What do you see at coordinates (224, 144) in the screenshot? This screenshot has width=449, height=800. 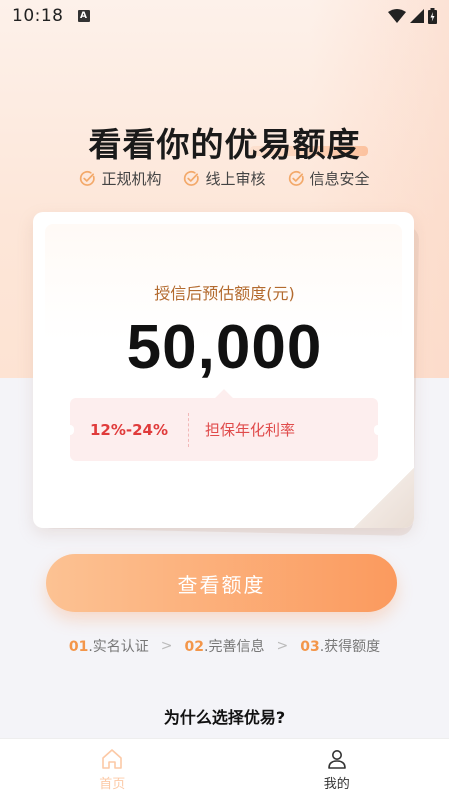 I see `page-title: 看看你的优易额度` at bounding box center [224, 144].